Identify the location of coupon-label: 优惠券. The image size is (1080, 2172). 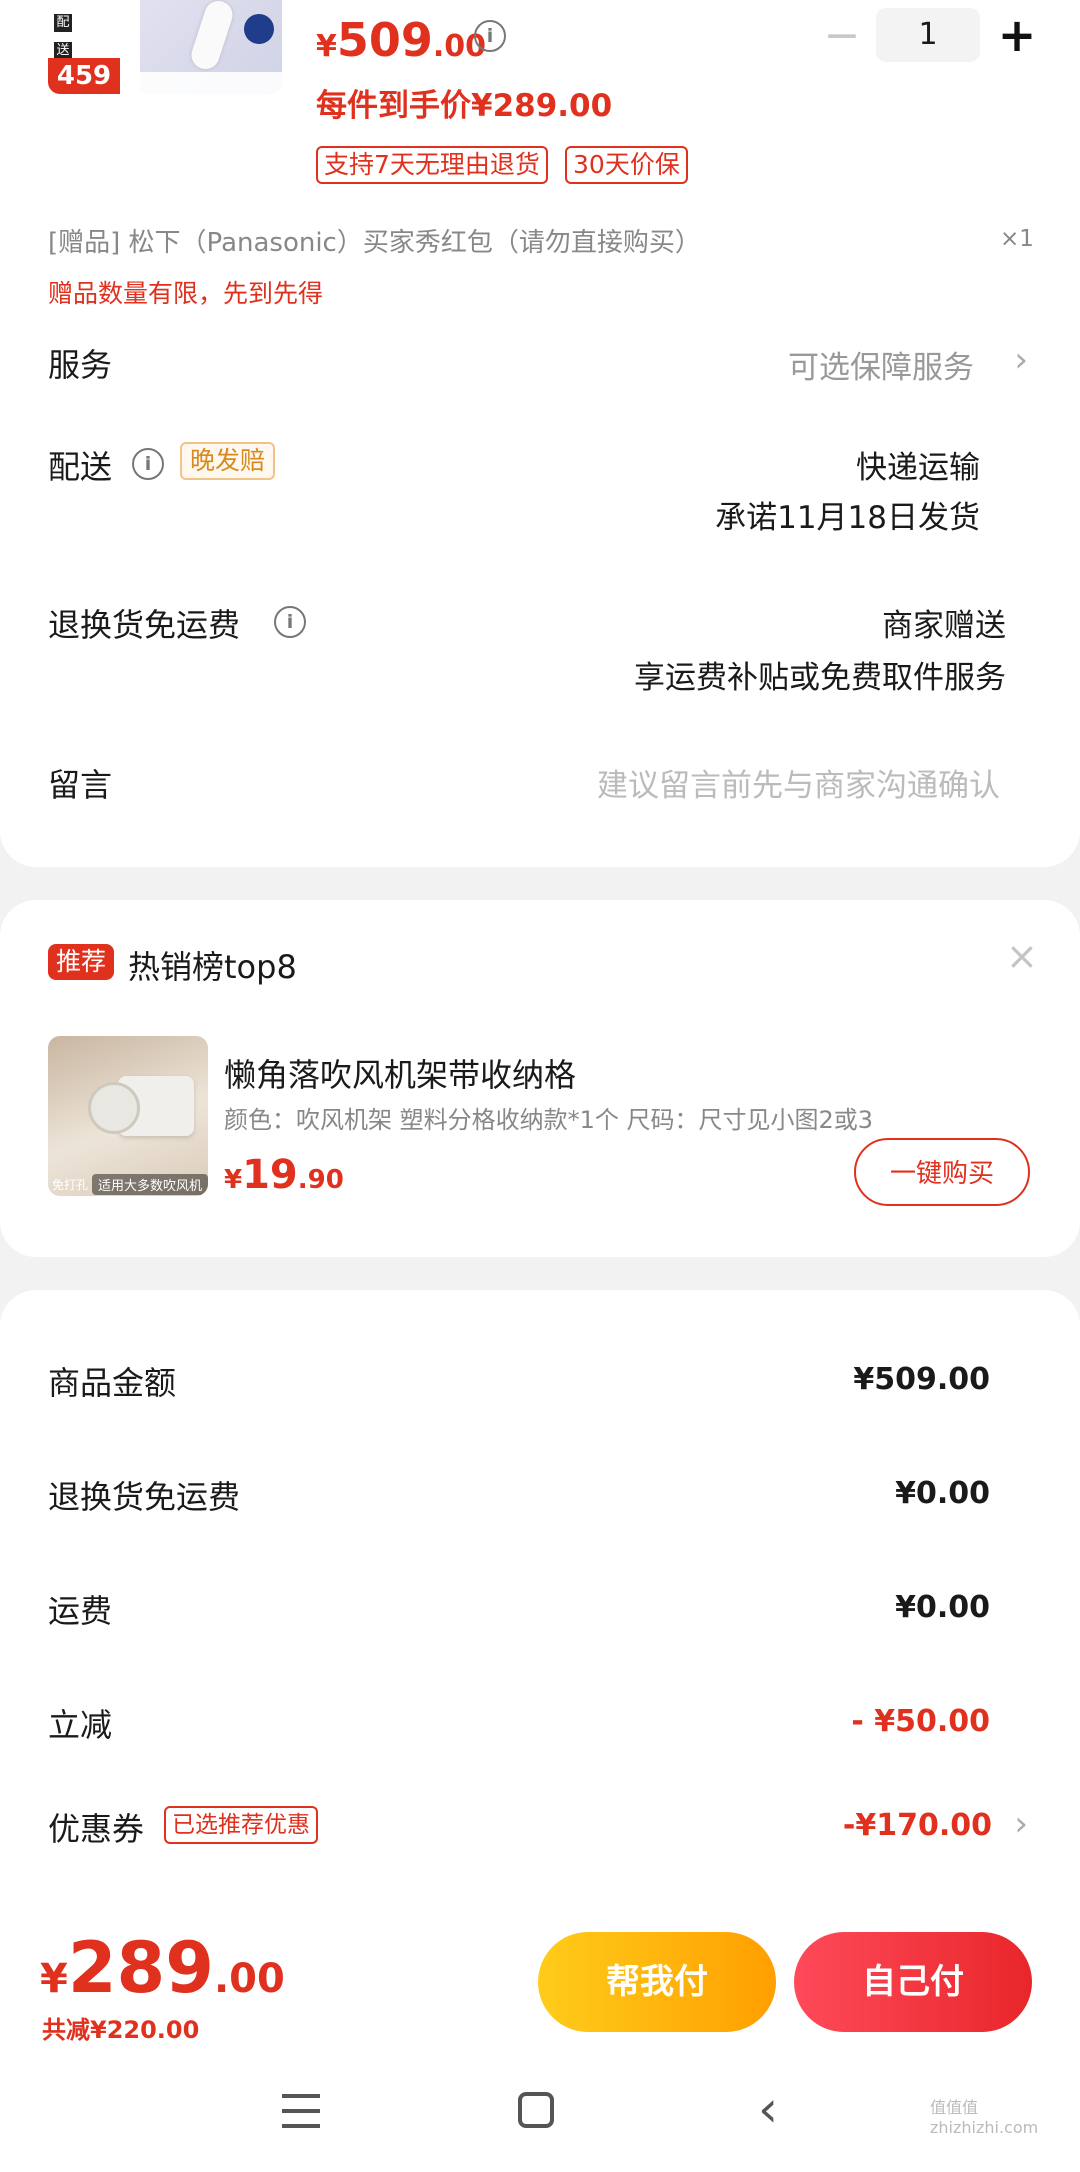
(96, 1829).